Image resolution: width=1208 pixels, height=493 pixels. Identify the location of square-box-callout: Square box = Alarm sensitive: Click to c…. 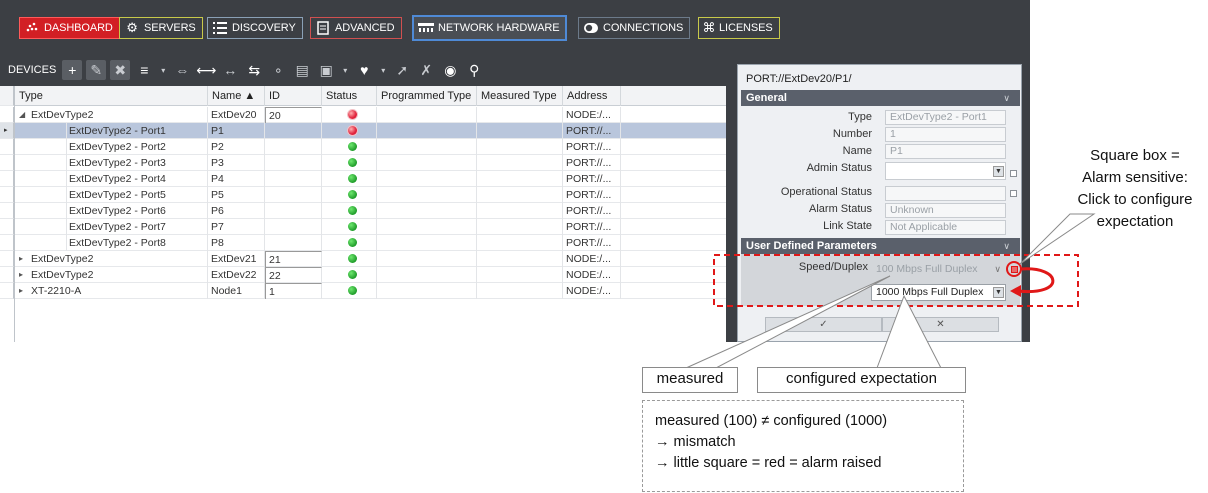
(1135, 187).